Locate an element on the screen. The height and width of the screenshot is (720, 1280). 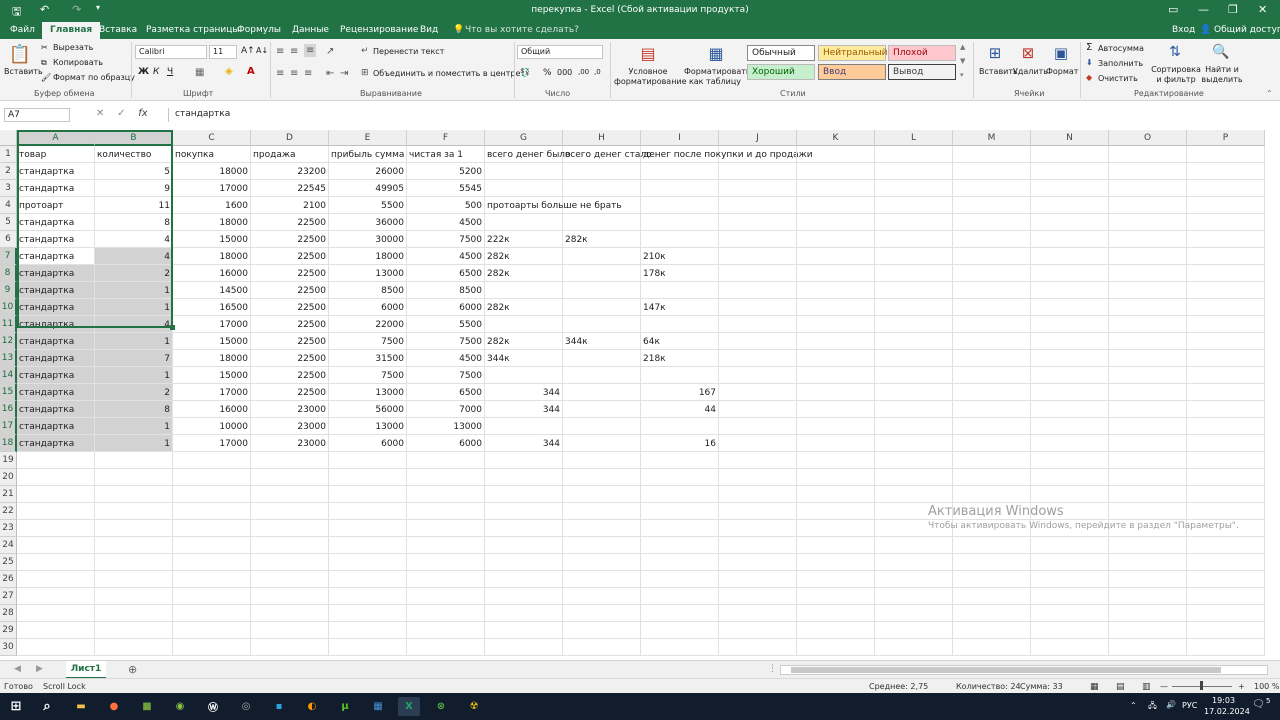
grid-cell: 8 is located at coordinates (134, 409).